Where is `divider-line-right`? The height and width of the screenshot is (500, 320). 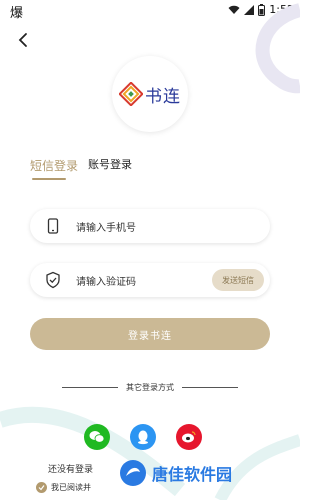
divider-line-right is located at coordinates (210, 387).